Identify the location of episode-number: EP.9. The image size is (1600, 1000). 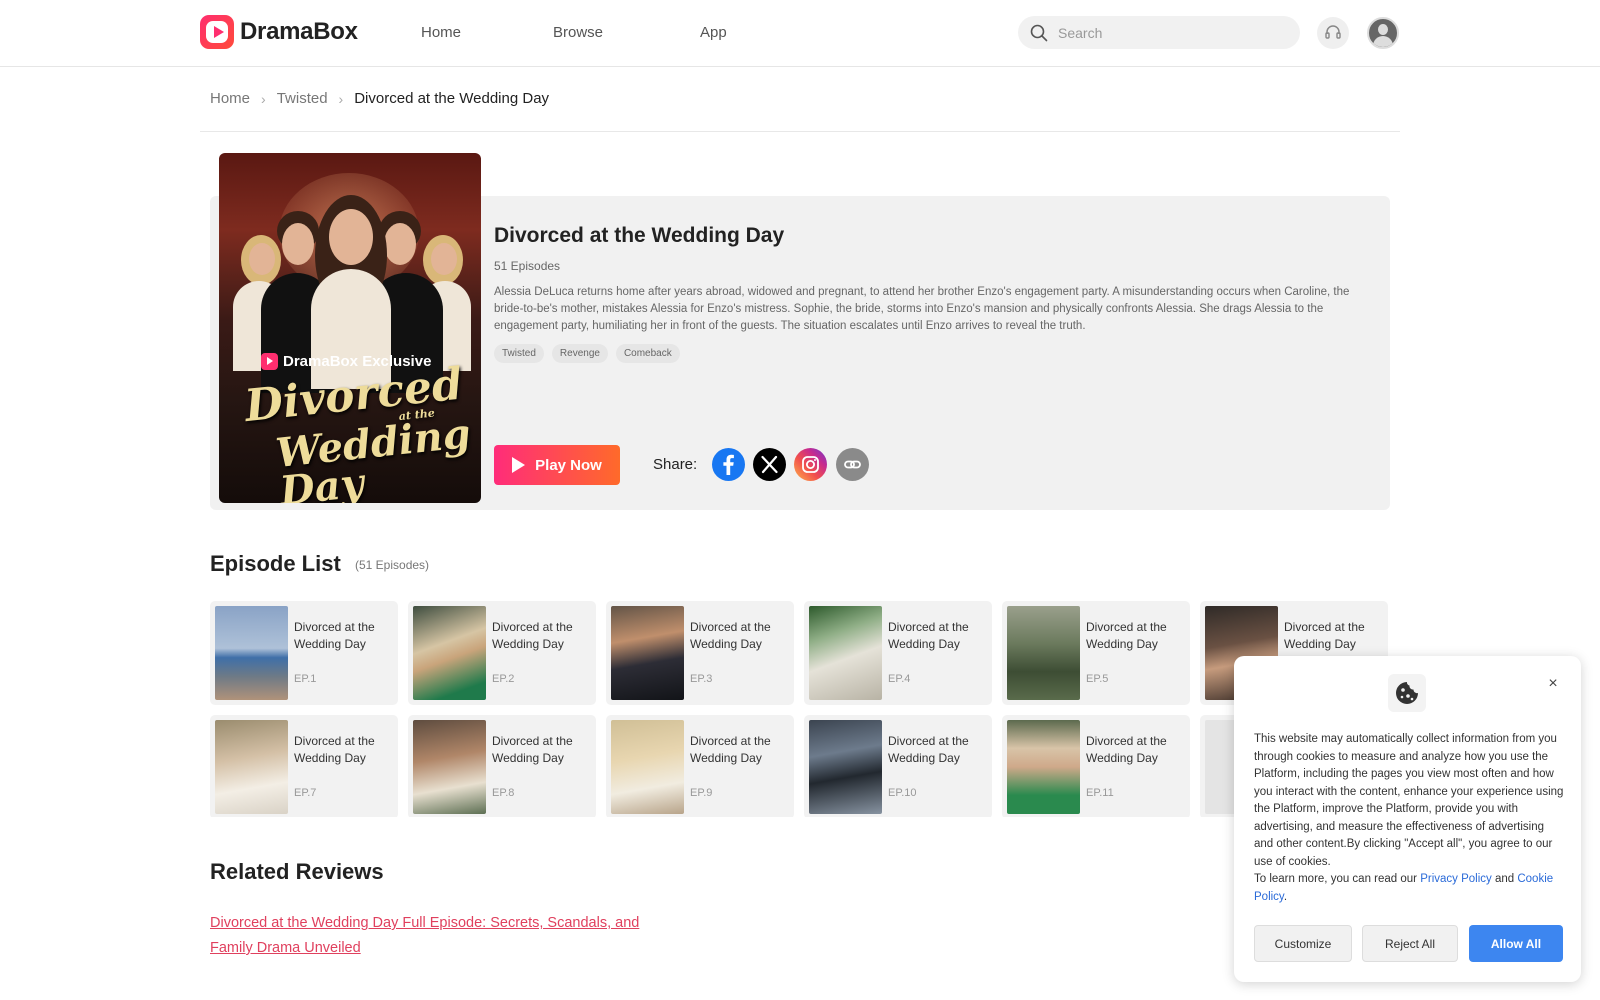
(701, 793).